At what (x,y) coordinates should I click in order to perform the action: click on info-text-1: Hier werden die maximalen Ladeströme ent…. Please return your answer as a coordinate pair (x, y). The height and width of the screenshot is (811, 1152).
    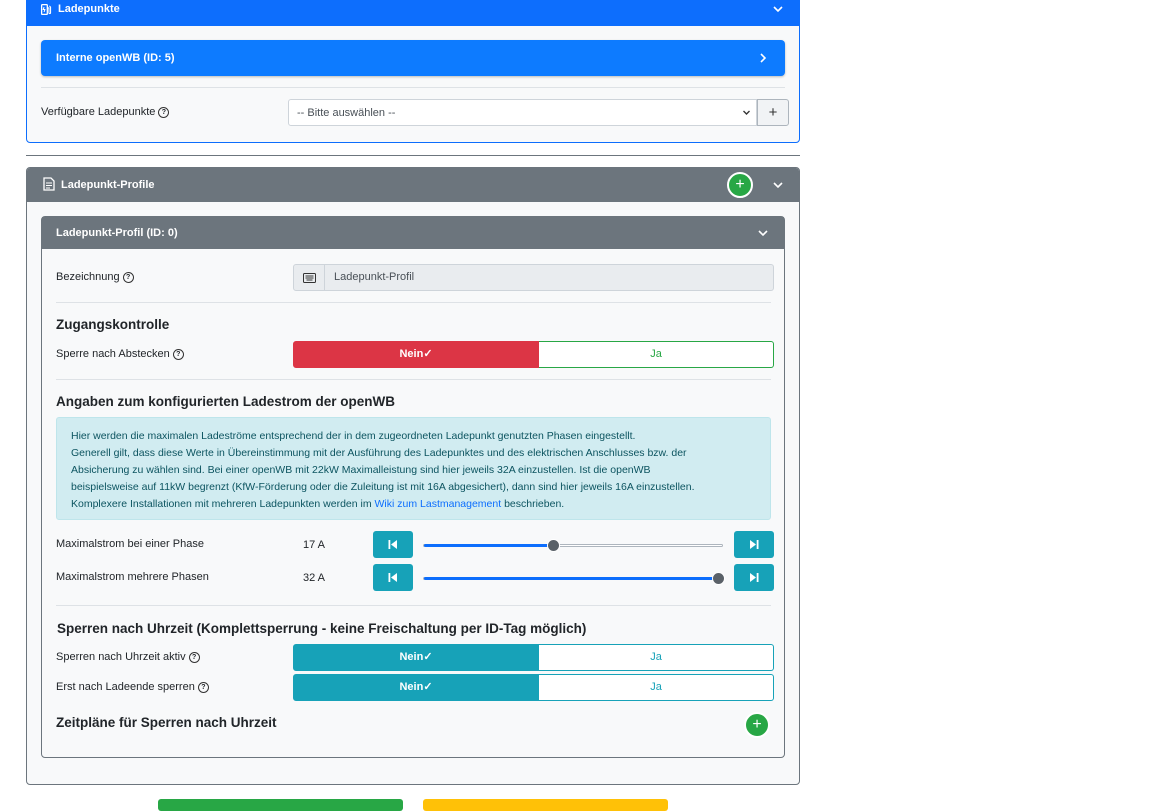
    Looking at the image, I should click on (353, 436).